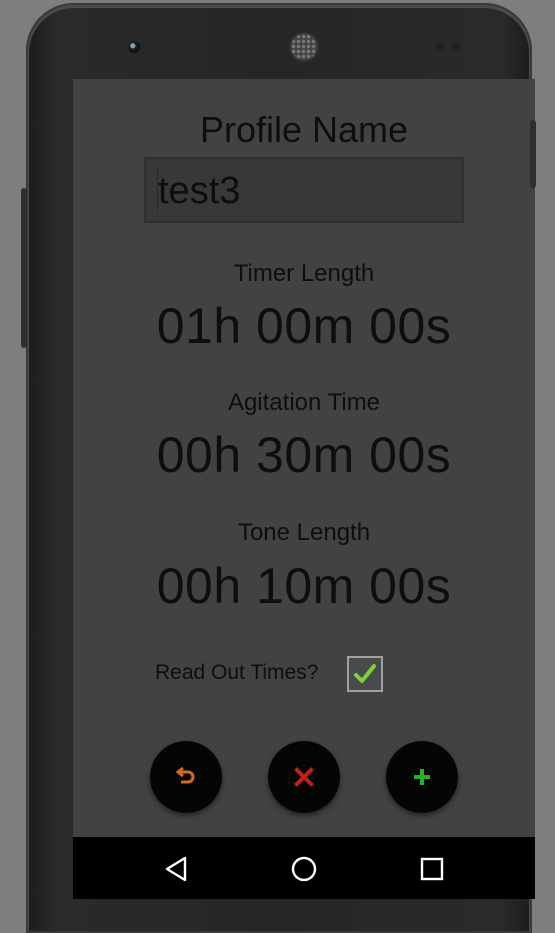 Image resolution: width=555 pixels, height=933 pixels. Describe the element at coordinates (304, 273) in the screenshot. I see `timer-length-label: Timer Length` at that location.